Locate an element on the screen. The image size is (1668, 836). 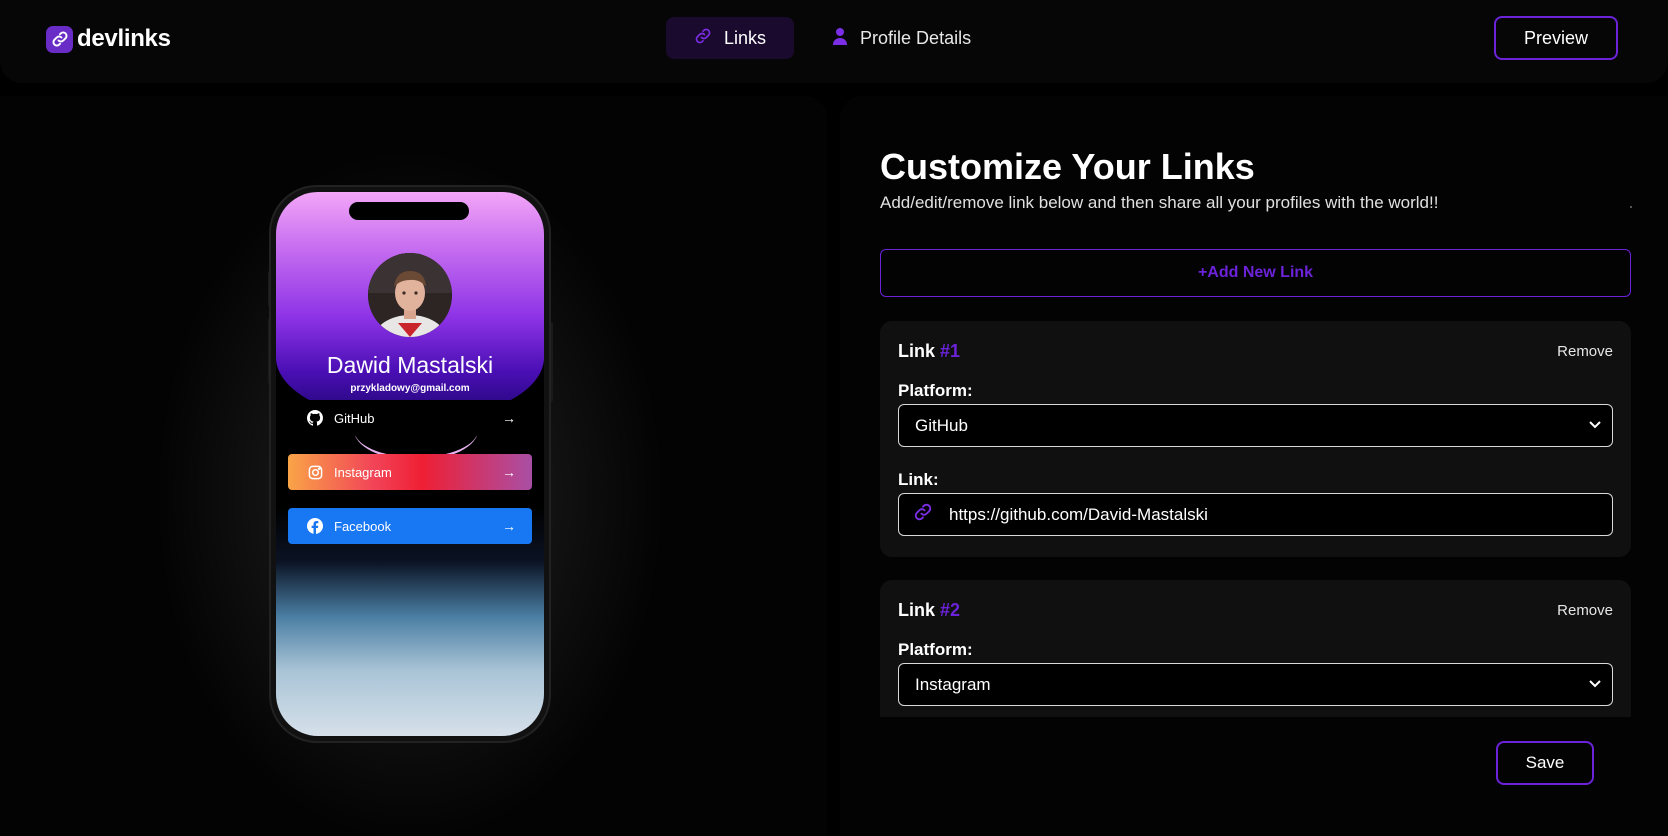
link-number: #2 is located at coordinates (950, 610).